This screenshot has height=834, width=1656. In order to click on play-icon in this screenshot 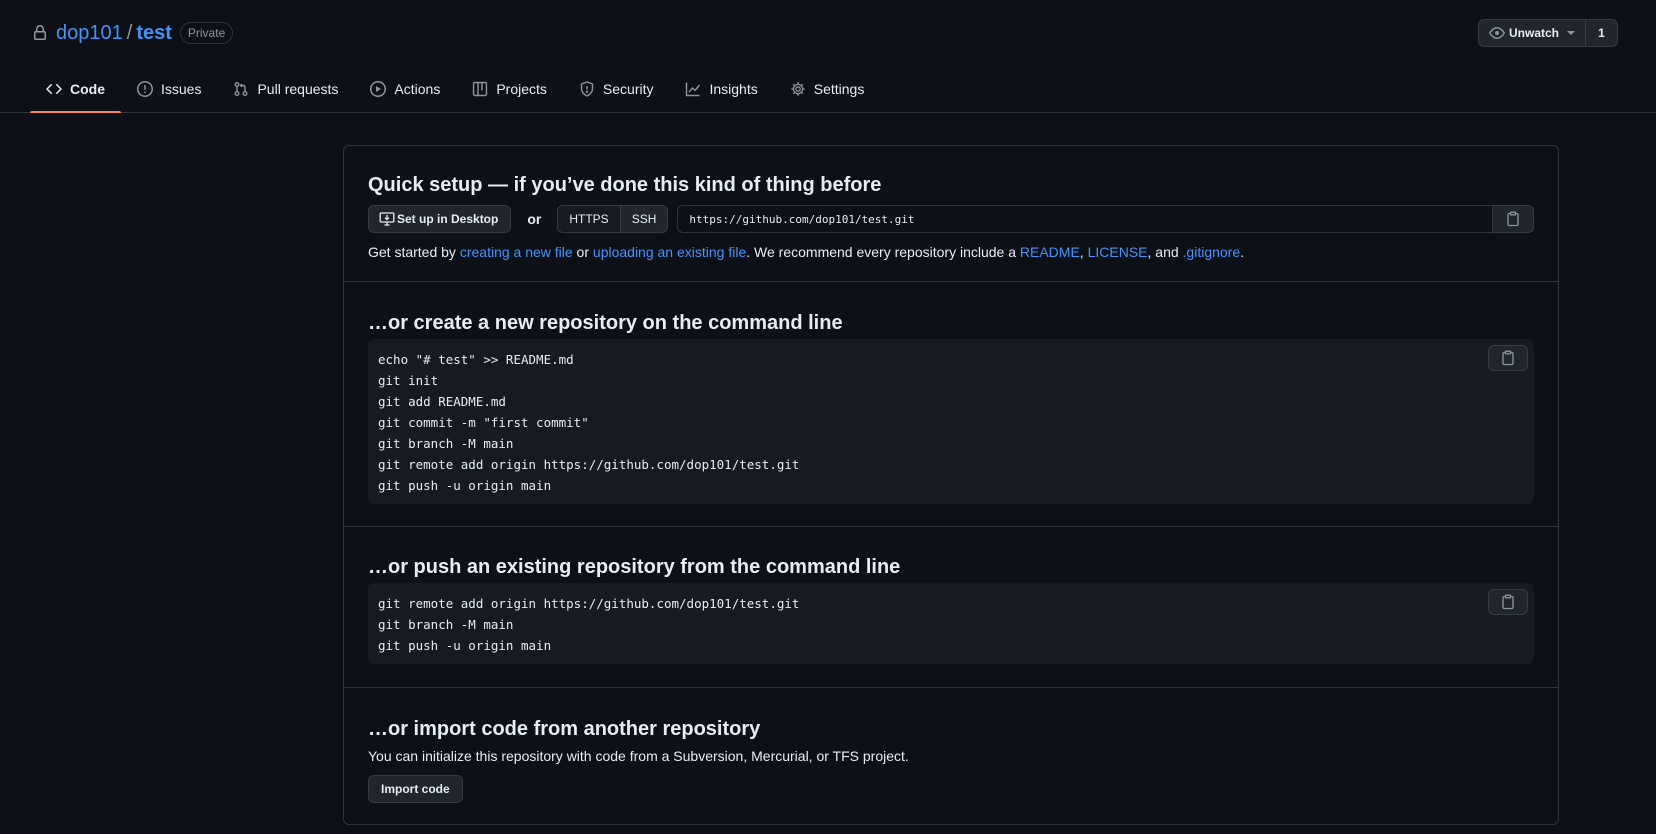, I will do `click(378, 89)`.